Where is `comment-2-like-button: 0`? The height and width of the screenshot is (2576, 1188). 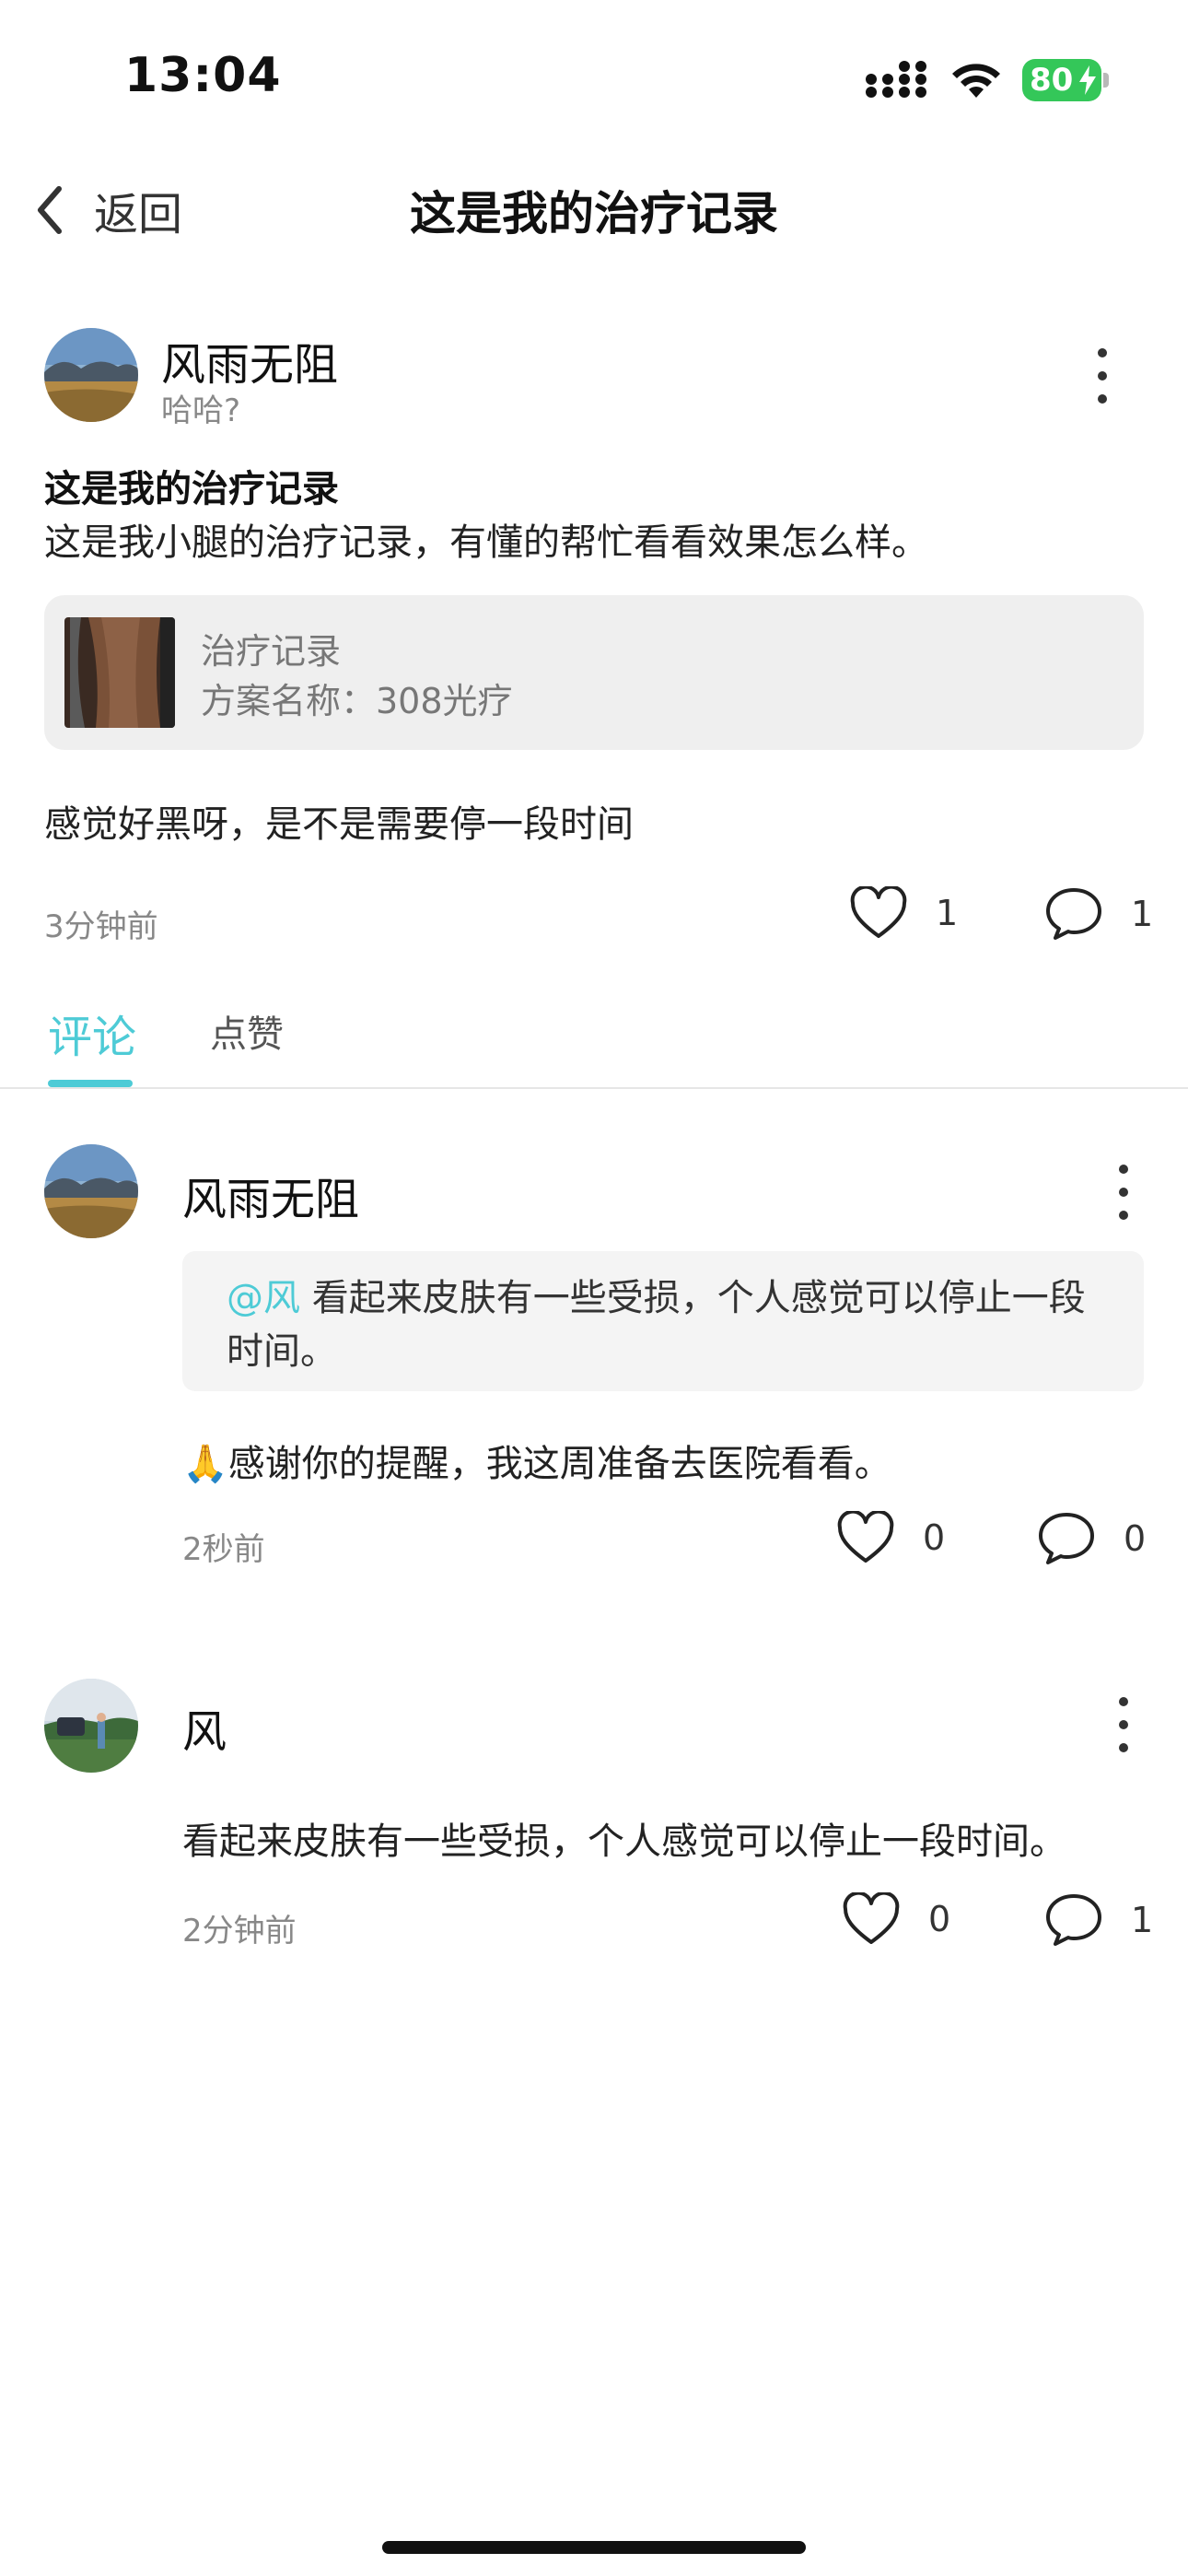 comment-2-like-button: 0 is located at coordinates (896, 1919).